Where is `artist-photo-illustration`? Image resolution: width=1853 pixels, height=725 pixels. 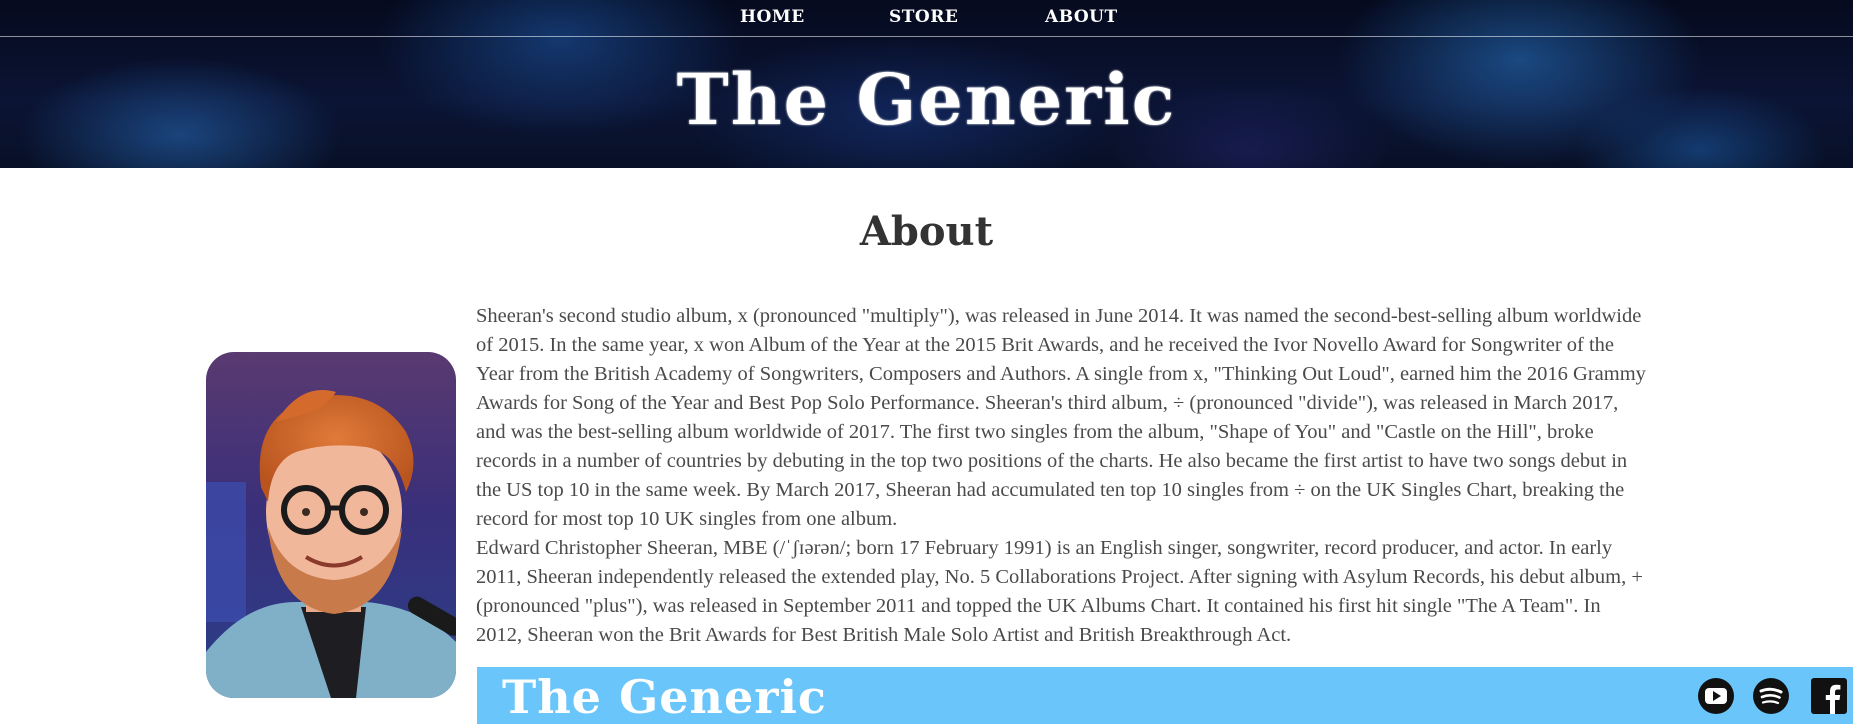
artist-photo-illustration is located at coordinates (331, 525).